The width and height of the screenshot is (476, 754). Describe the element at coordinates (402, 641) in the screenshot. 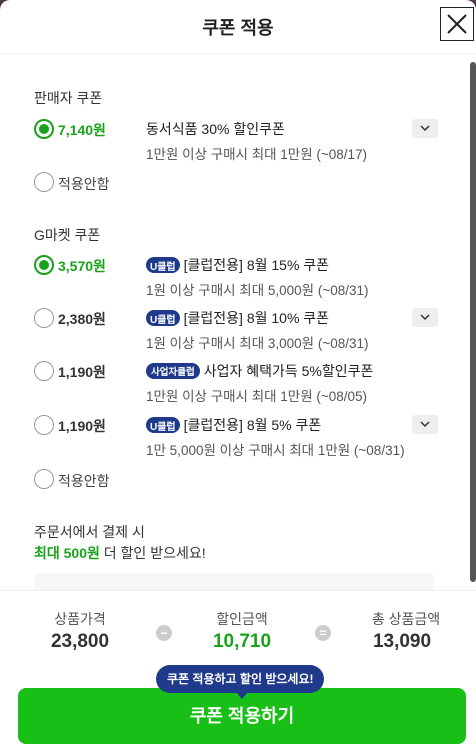

I see `total-value: 13,090` at that location.